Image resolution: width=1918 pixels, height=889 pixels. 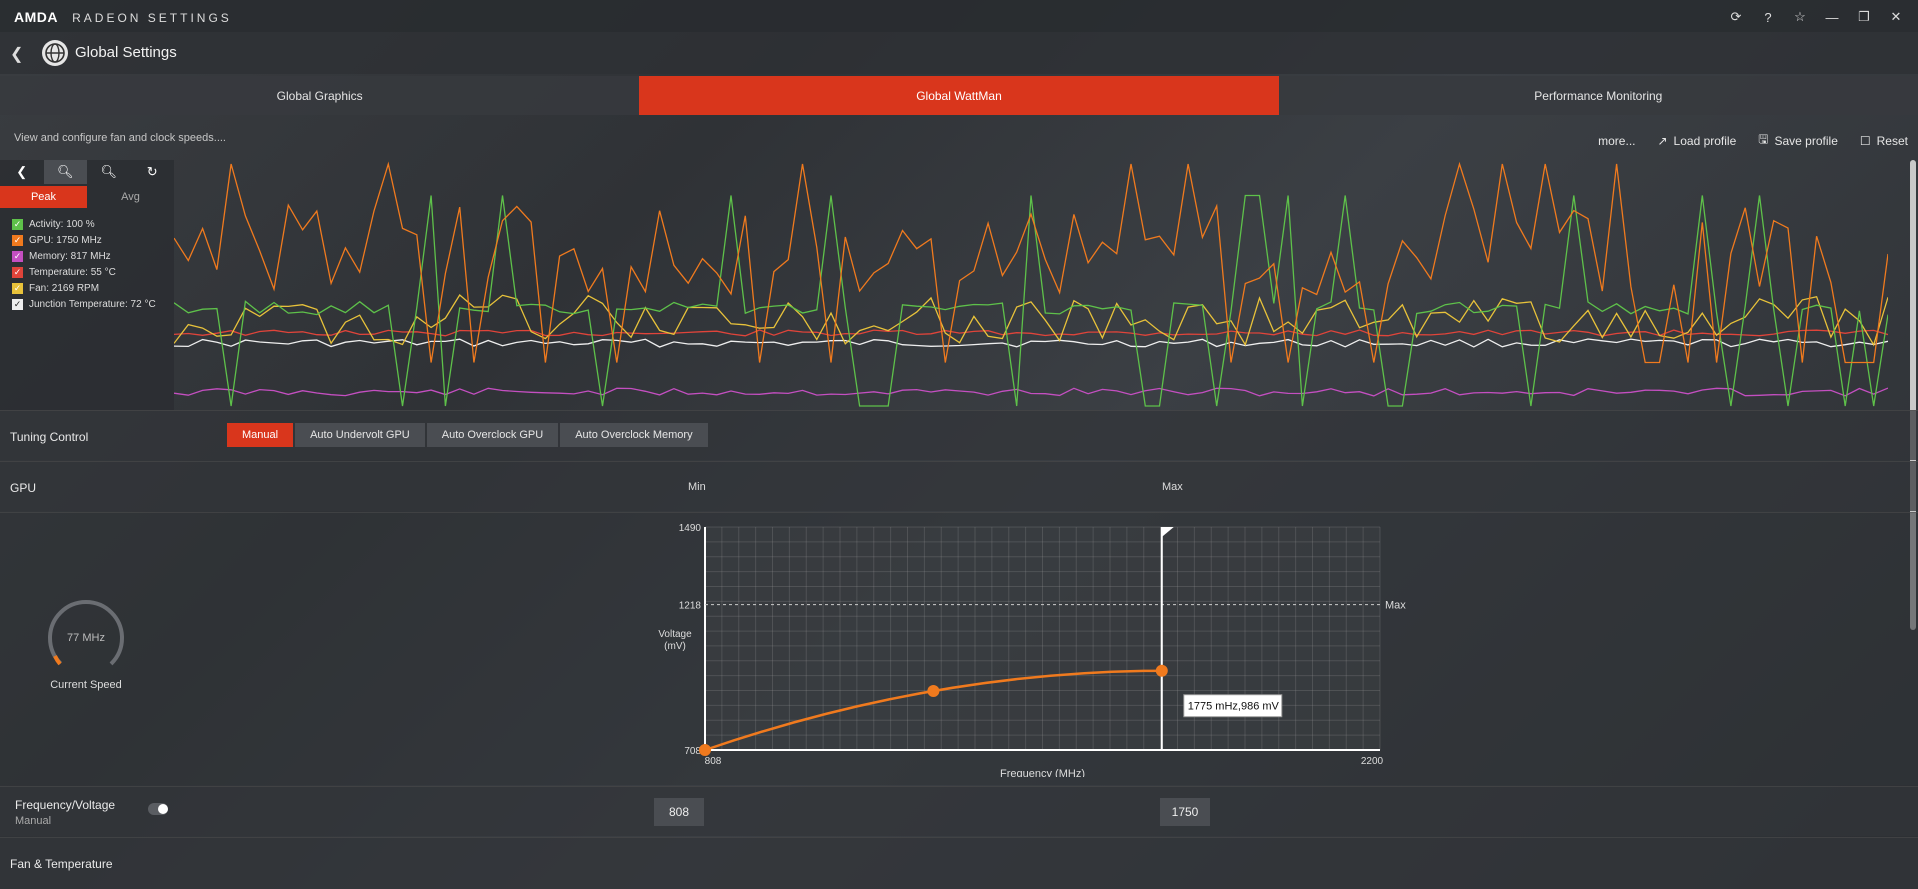 What do you see at coordinates (697, 487) in the screenshot?
I see `min-label: Min` at bounding box center [697, 487].